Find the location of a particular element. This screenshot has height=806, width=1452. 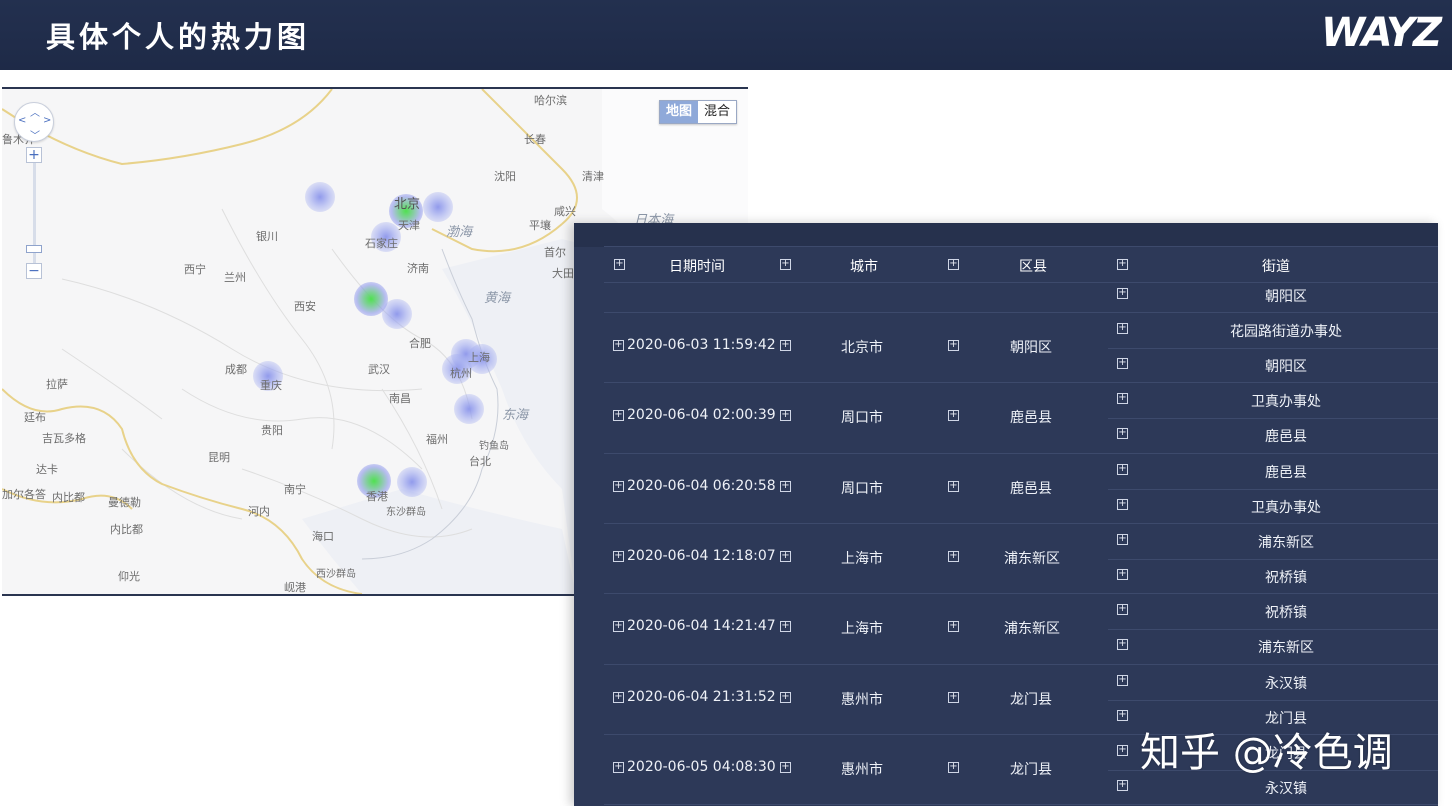

city-label: 清津 is located at coordinates (593, 176).